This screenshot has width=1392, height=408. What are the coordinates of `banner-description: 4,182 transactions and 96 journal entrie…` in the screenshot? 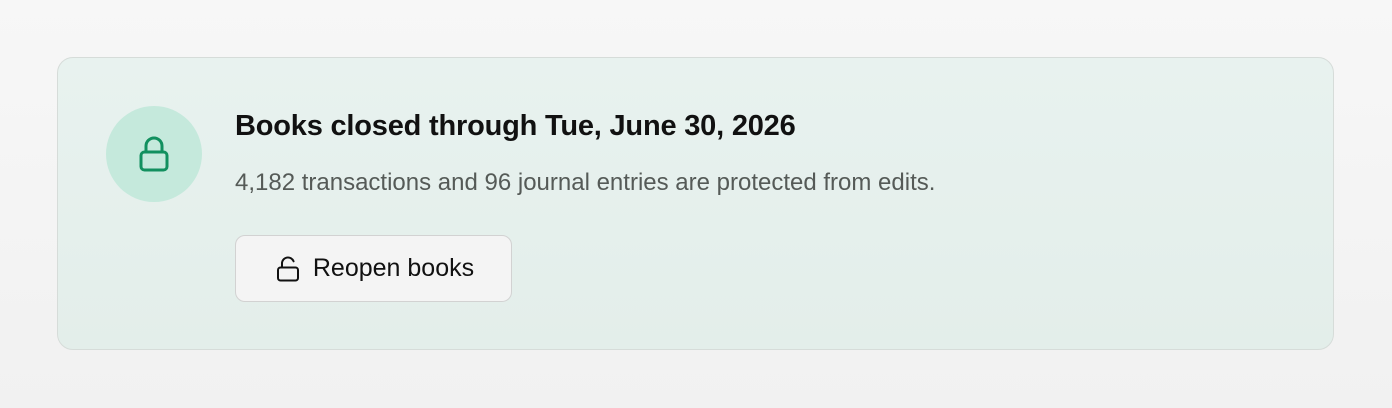 It's located at (585, 182).